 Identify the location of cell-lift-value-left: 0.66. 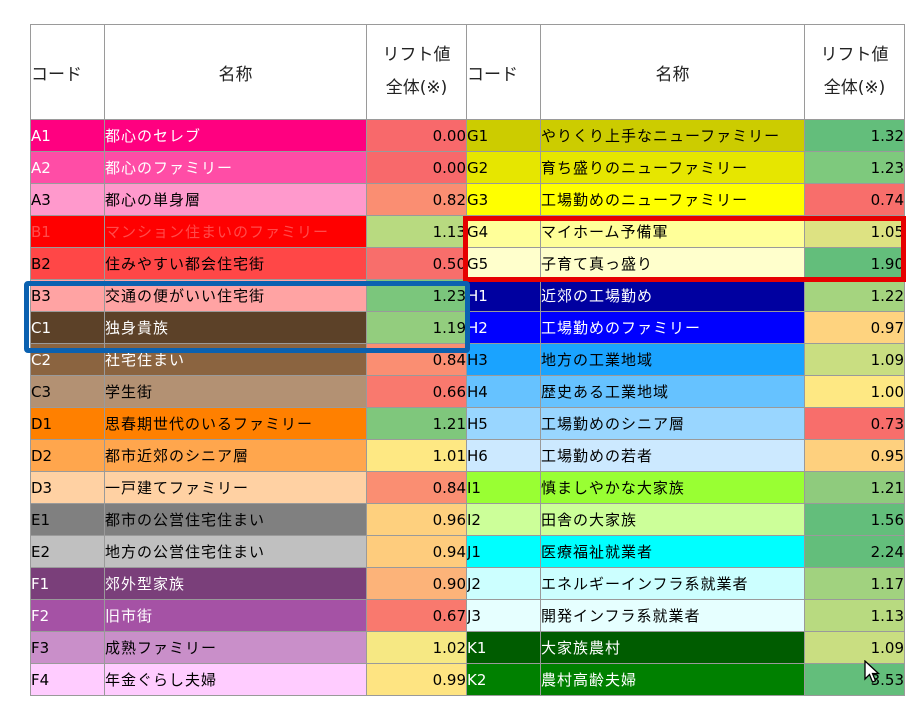
(416, 391).